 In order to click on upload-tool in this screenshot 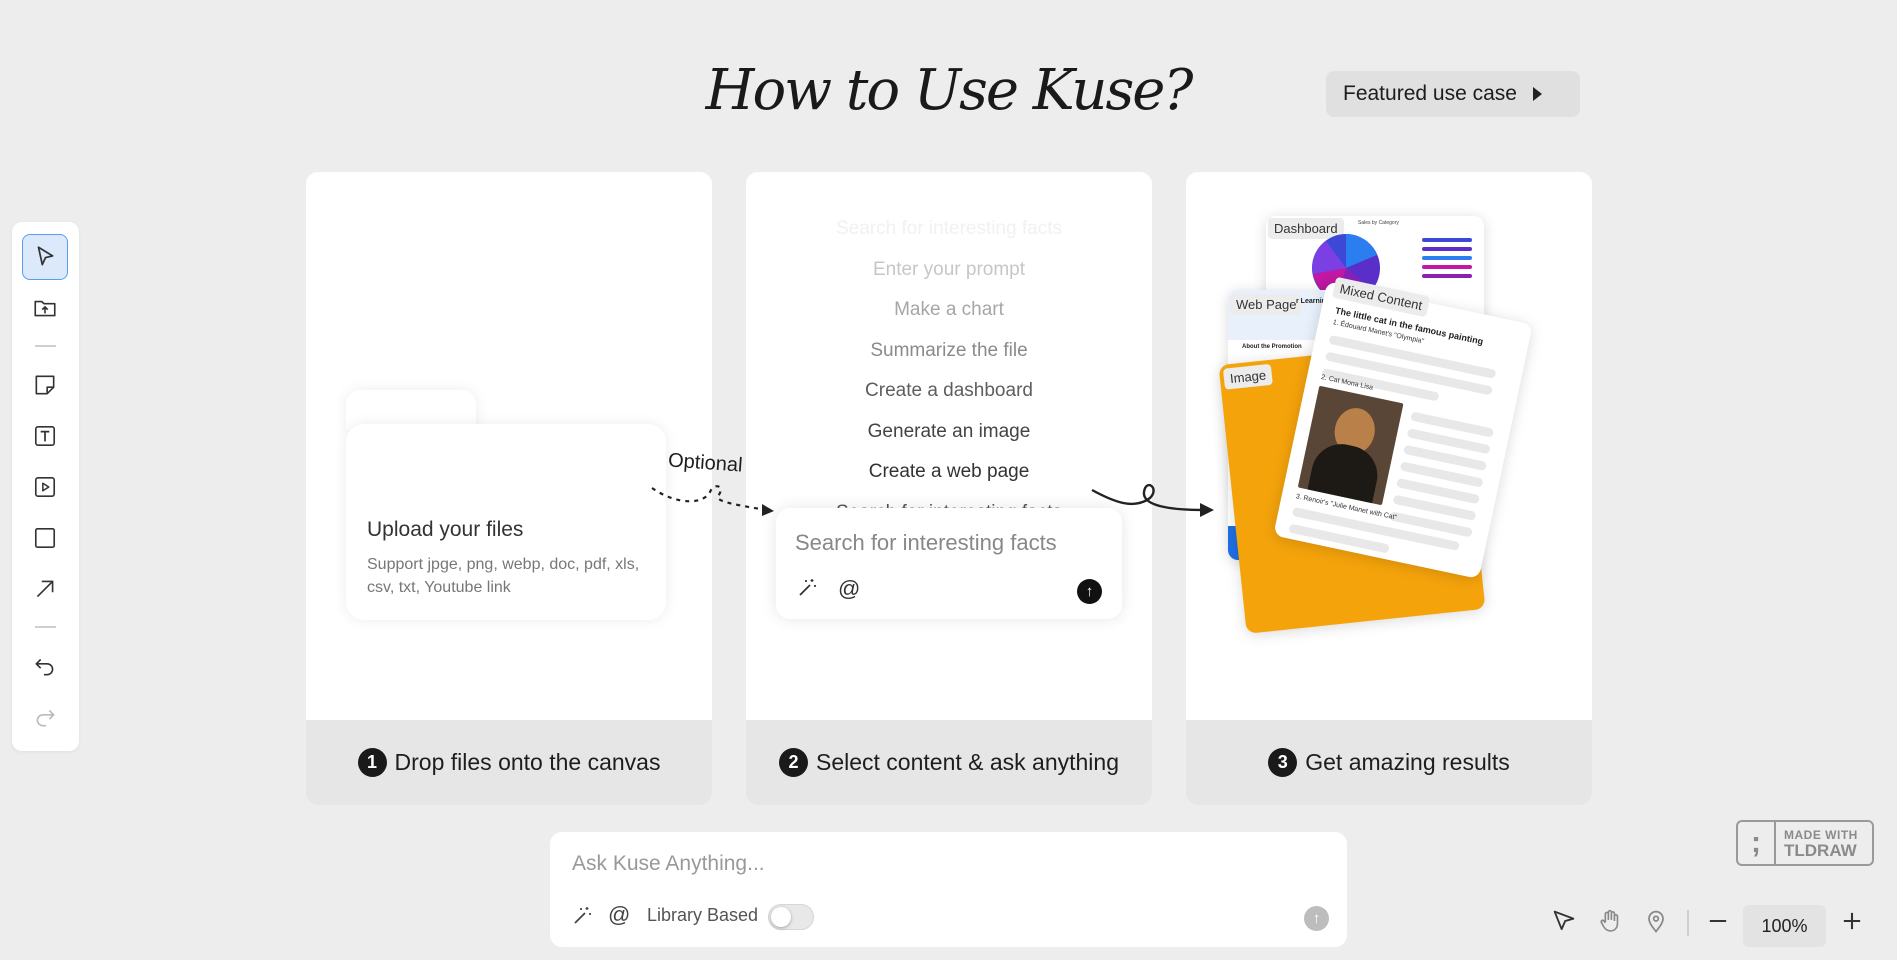, I will do `click(45, 308)`.